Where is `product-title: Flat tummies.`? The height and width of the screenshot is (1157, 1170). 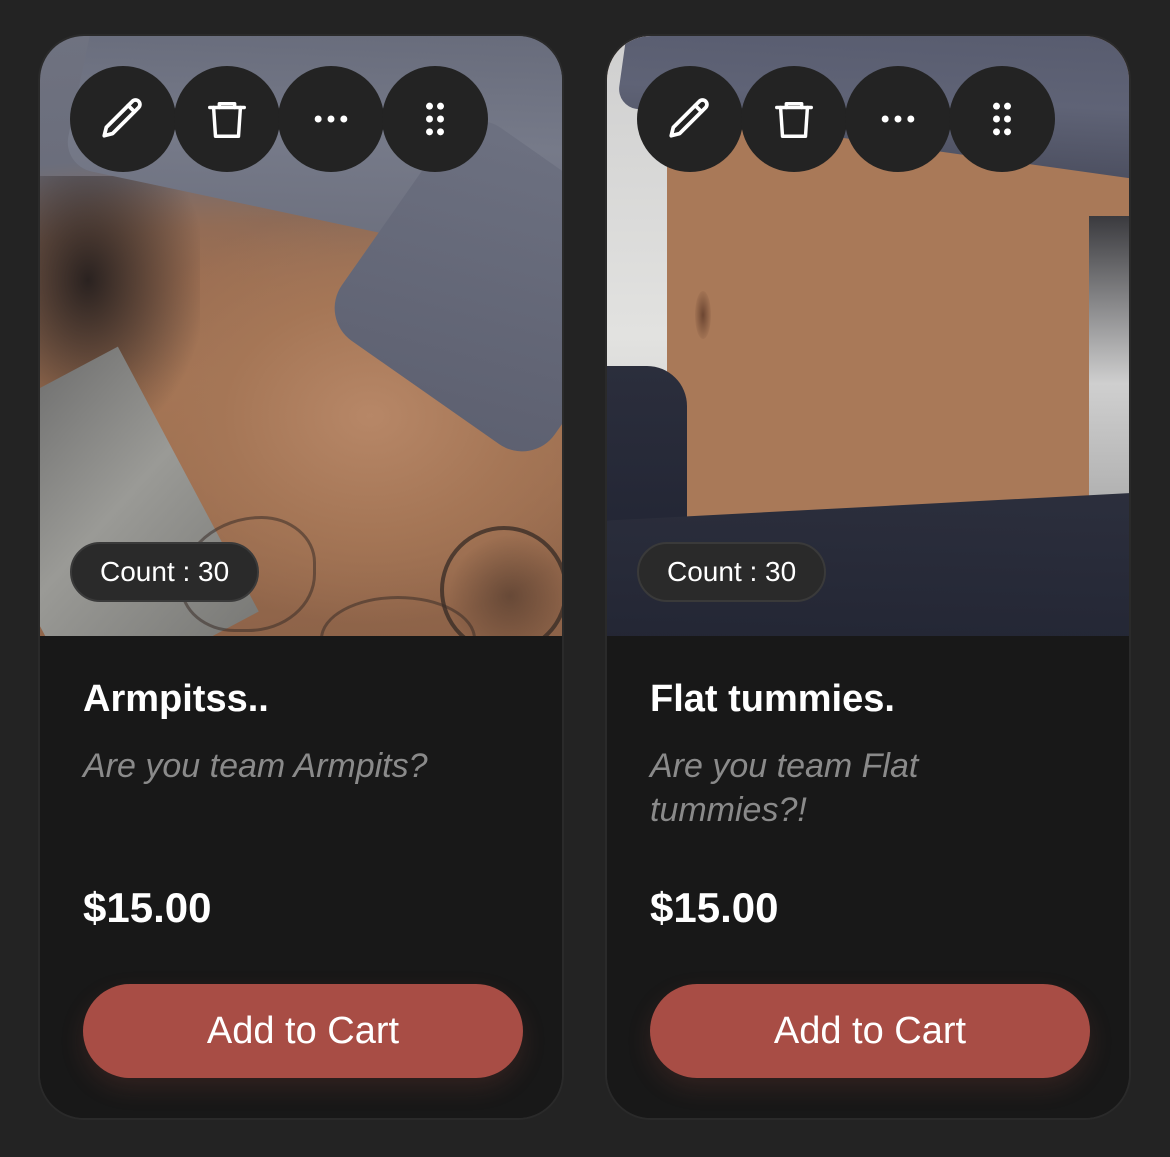
product-title: Flat tummies. is located at coordinates (772, 699).